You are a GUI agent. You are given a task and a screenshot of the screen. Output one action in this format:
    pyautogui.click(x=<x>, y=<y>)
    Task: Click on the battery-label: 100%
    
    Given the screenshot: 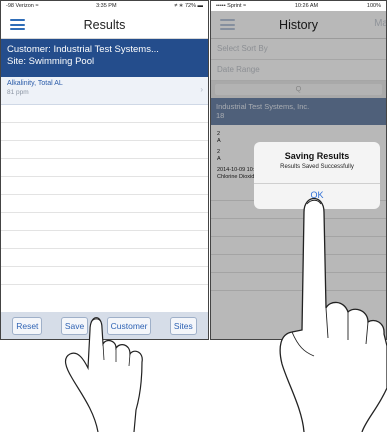 What is the action you would take?
    pyautogui.click(x=373, y=6)
    